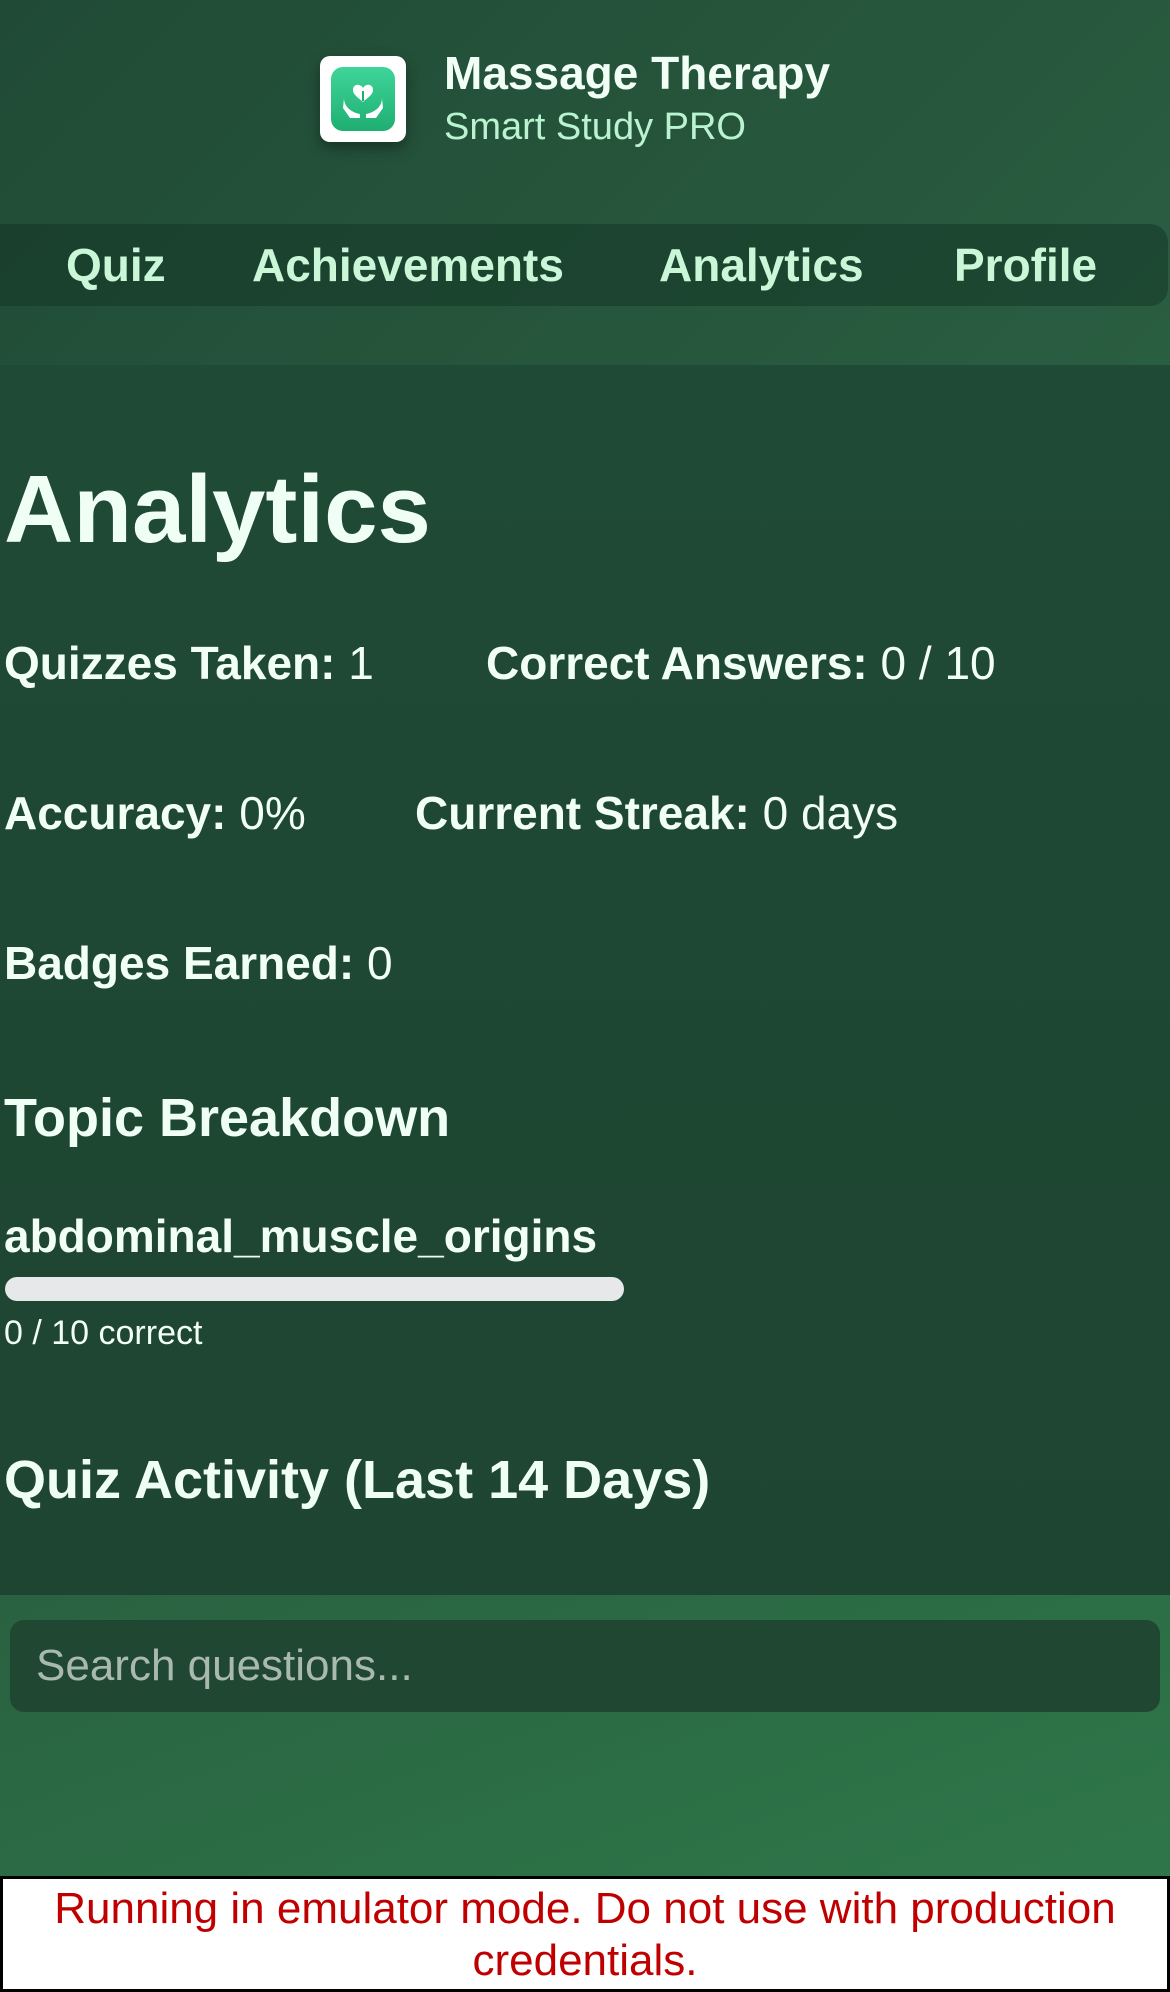 This screenshot has width=1170, height=1992. I want to click on topic-breakdown-heading: Topic Breakdown, so click(227, 1118).